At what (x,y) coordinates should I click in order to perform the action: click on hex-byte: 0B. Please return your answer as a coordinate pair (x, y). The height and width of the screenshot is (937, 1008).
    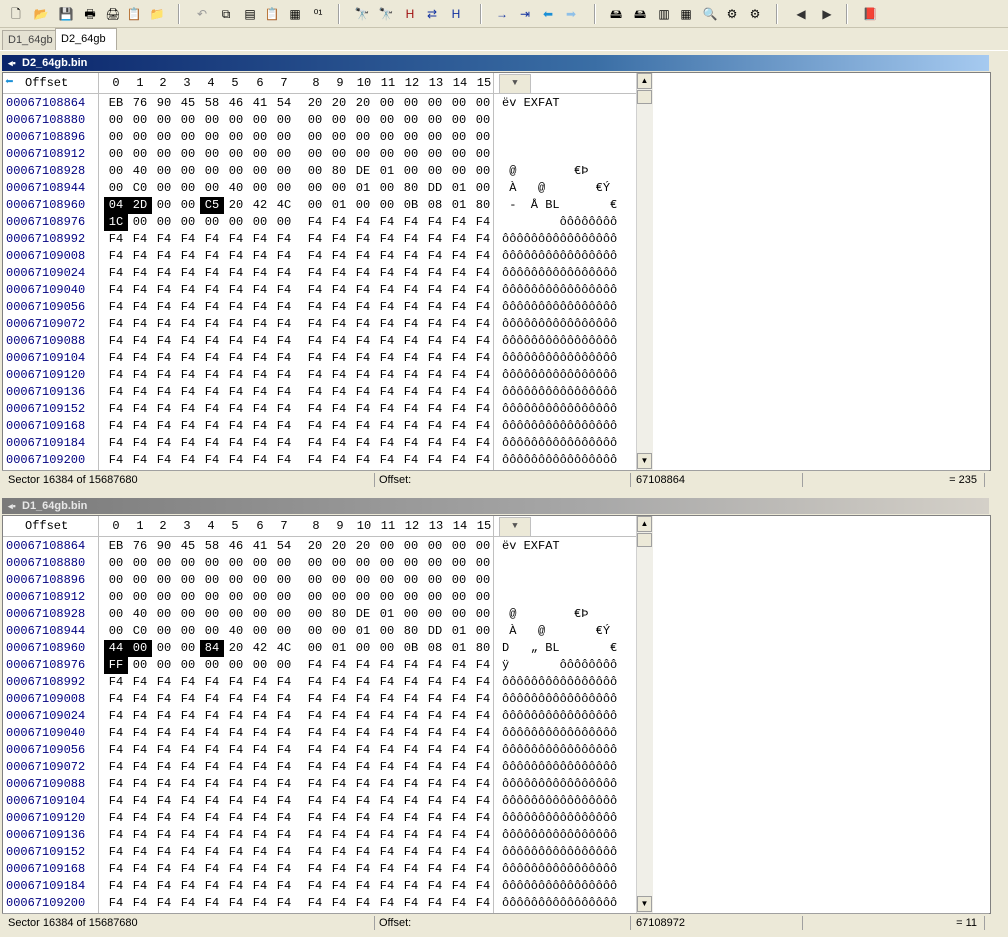
    Looking at the image, I should click on (411, 205).